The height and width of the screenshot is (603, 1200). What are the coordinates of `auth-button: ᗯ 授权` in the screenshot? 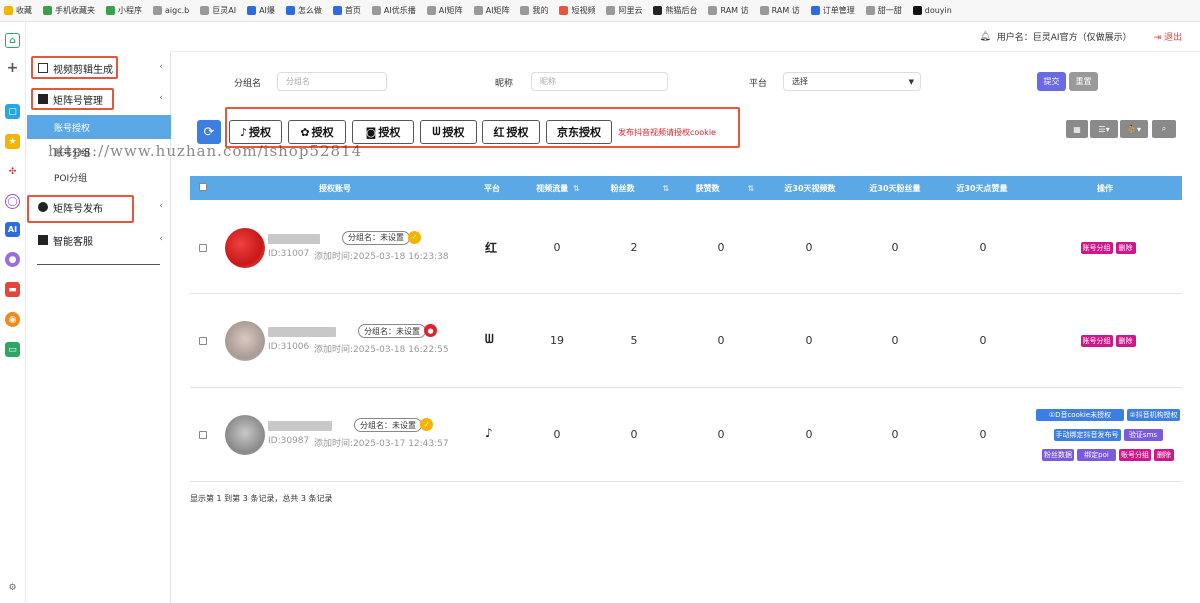 It's located at (448, 132).